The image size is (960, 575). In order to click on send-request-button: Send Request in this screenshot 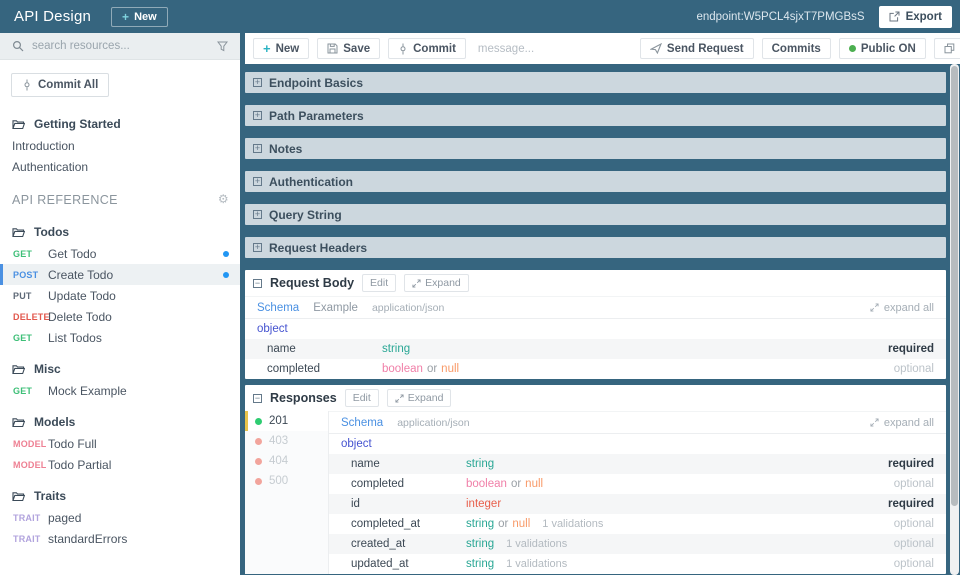, I will do `click(696, 48)`.